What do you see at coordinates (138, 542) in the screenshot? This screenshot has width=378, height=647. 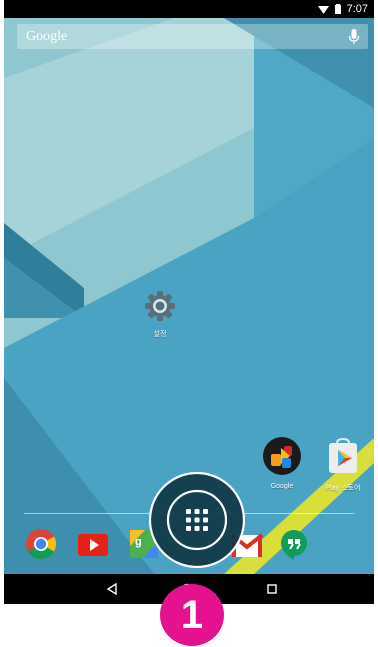 I see `svg-text: g` at bounding box center [138, 542].